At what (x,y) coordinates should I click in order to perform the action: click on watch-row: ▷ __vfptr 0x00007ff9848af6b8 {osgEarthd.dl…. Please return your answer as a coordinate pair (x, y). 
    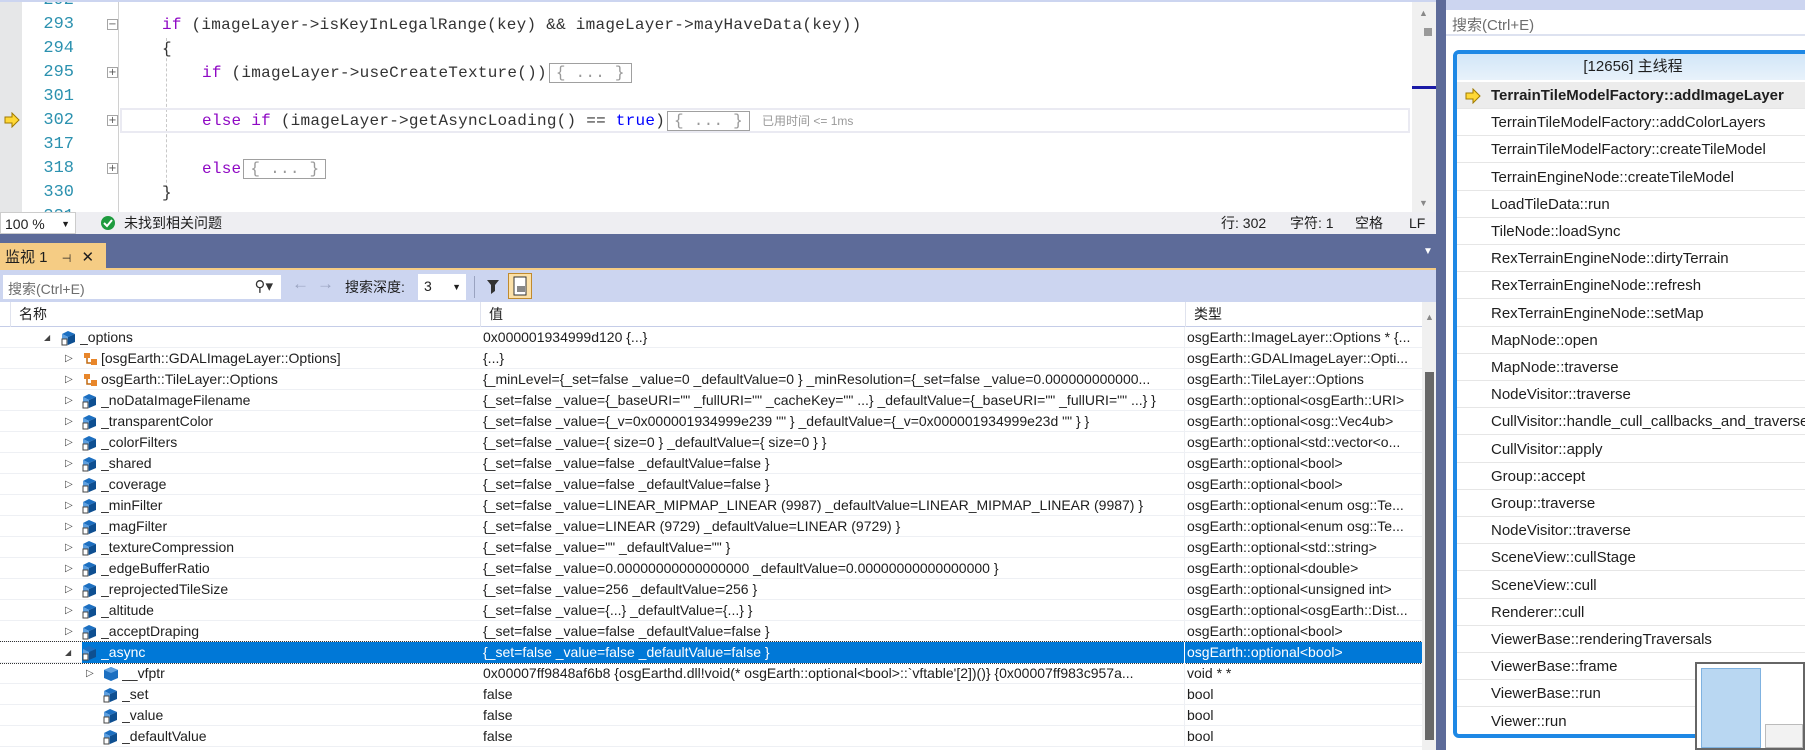
    Looking at the image, I should click on (711, 673).